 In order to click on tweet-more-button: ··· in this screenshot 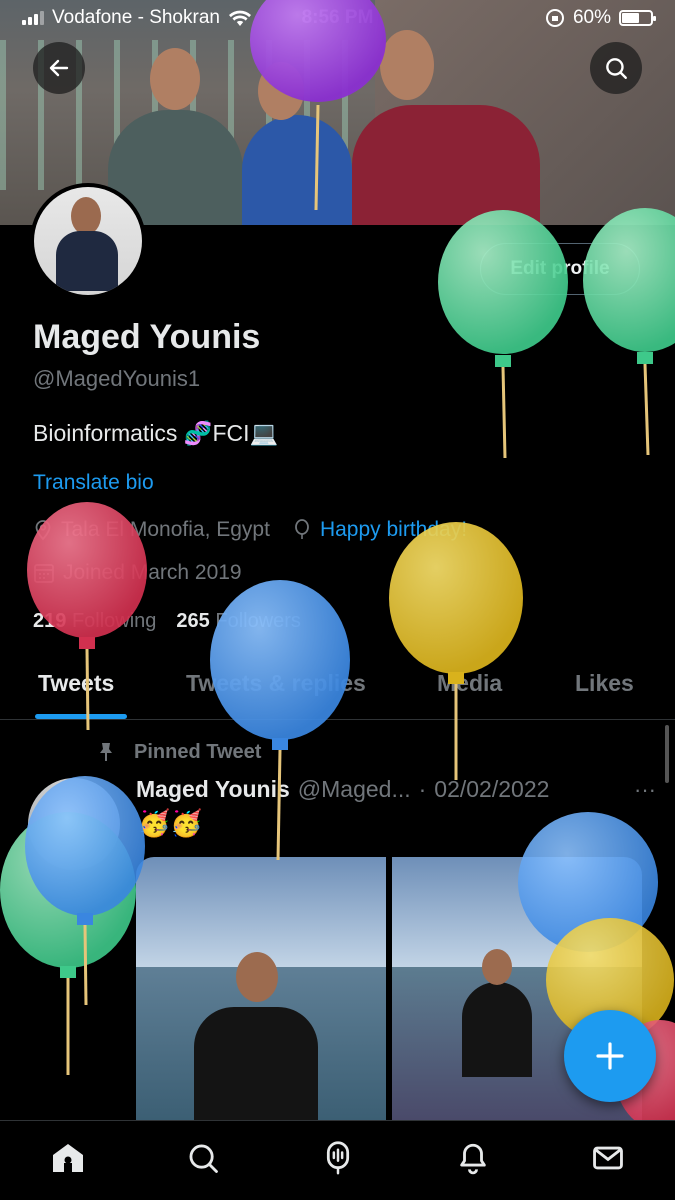, I will do `click(645, 790)`.